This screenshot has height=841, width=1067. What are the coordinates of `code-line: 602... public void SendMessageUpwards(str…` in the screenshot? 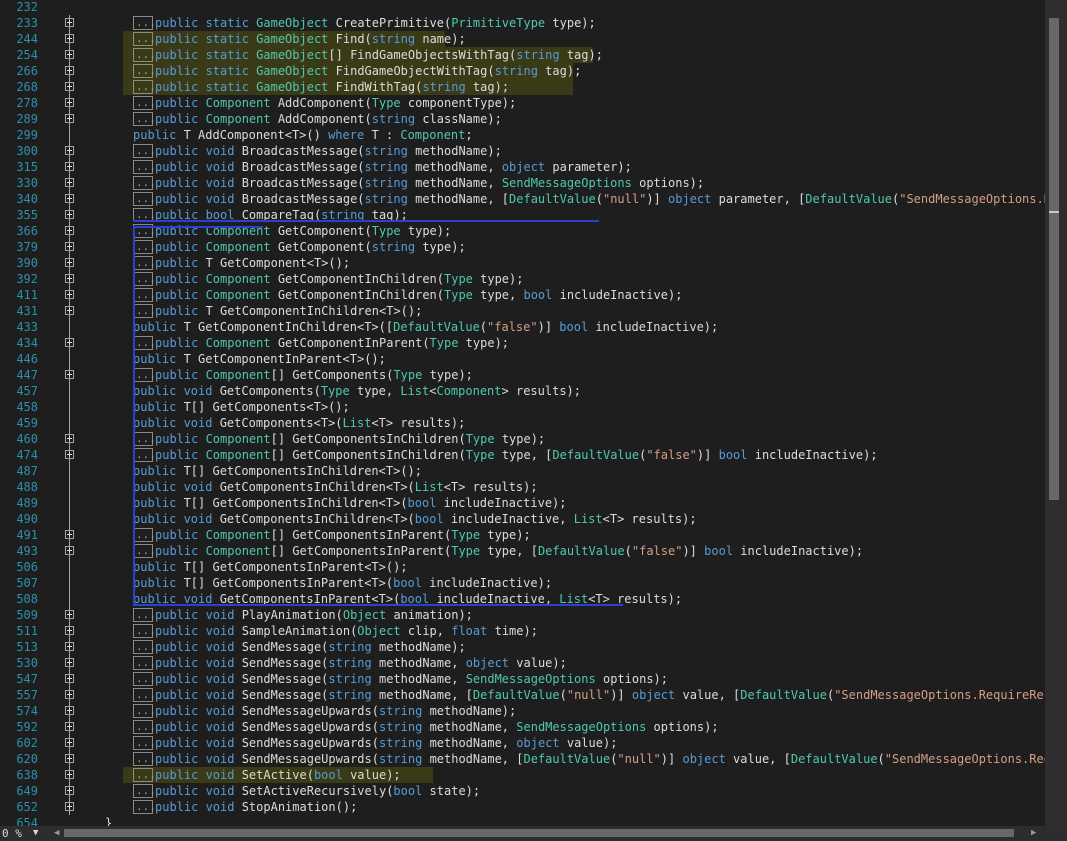 It's located at (522, 743).